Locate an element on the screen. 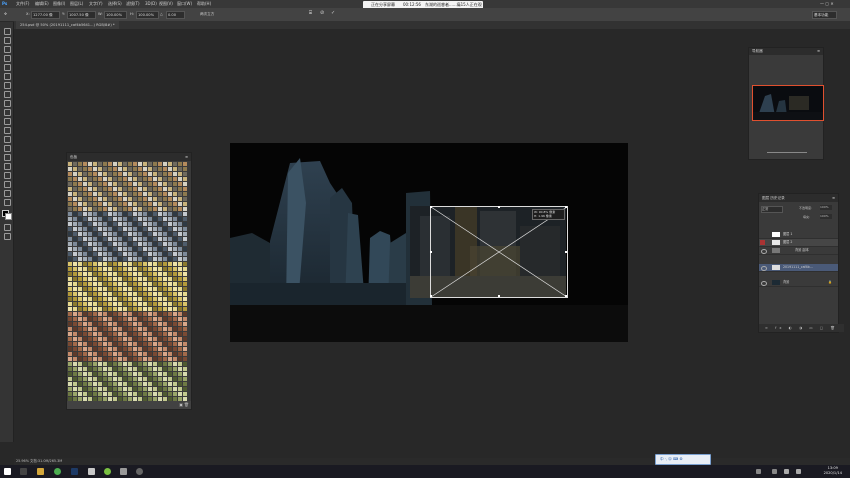 The height and width of the screenshot is (478, 850). search-icon is located at coordinates (23, 471).